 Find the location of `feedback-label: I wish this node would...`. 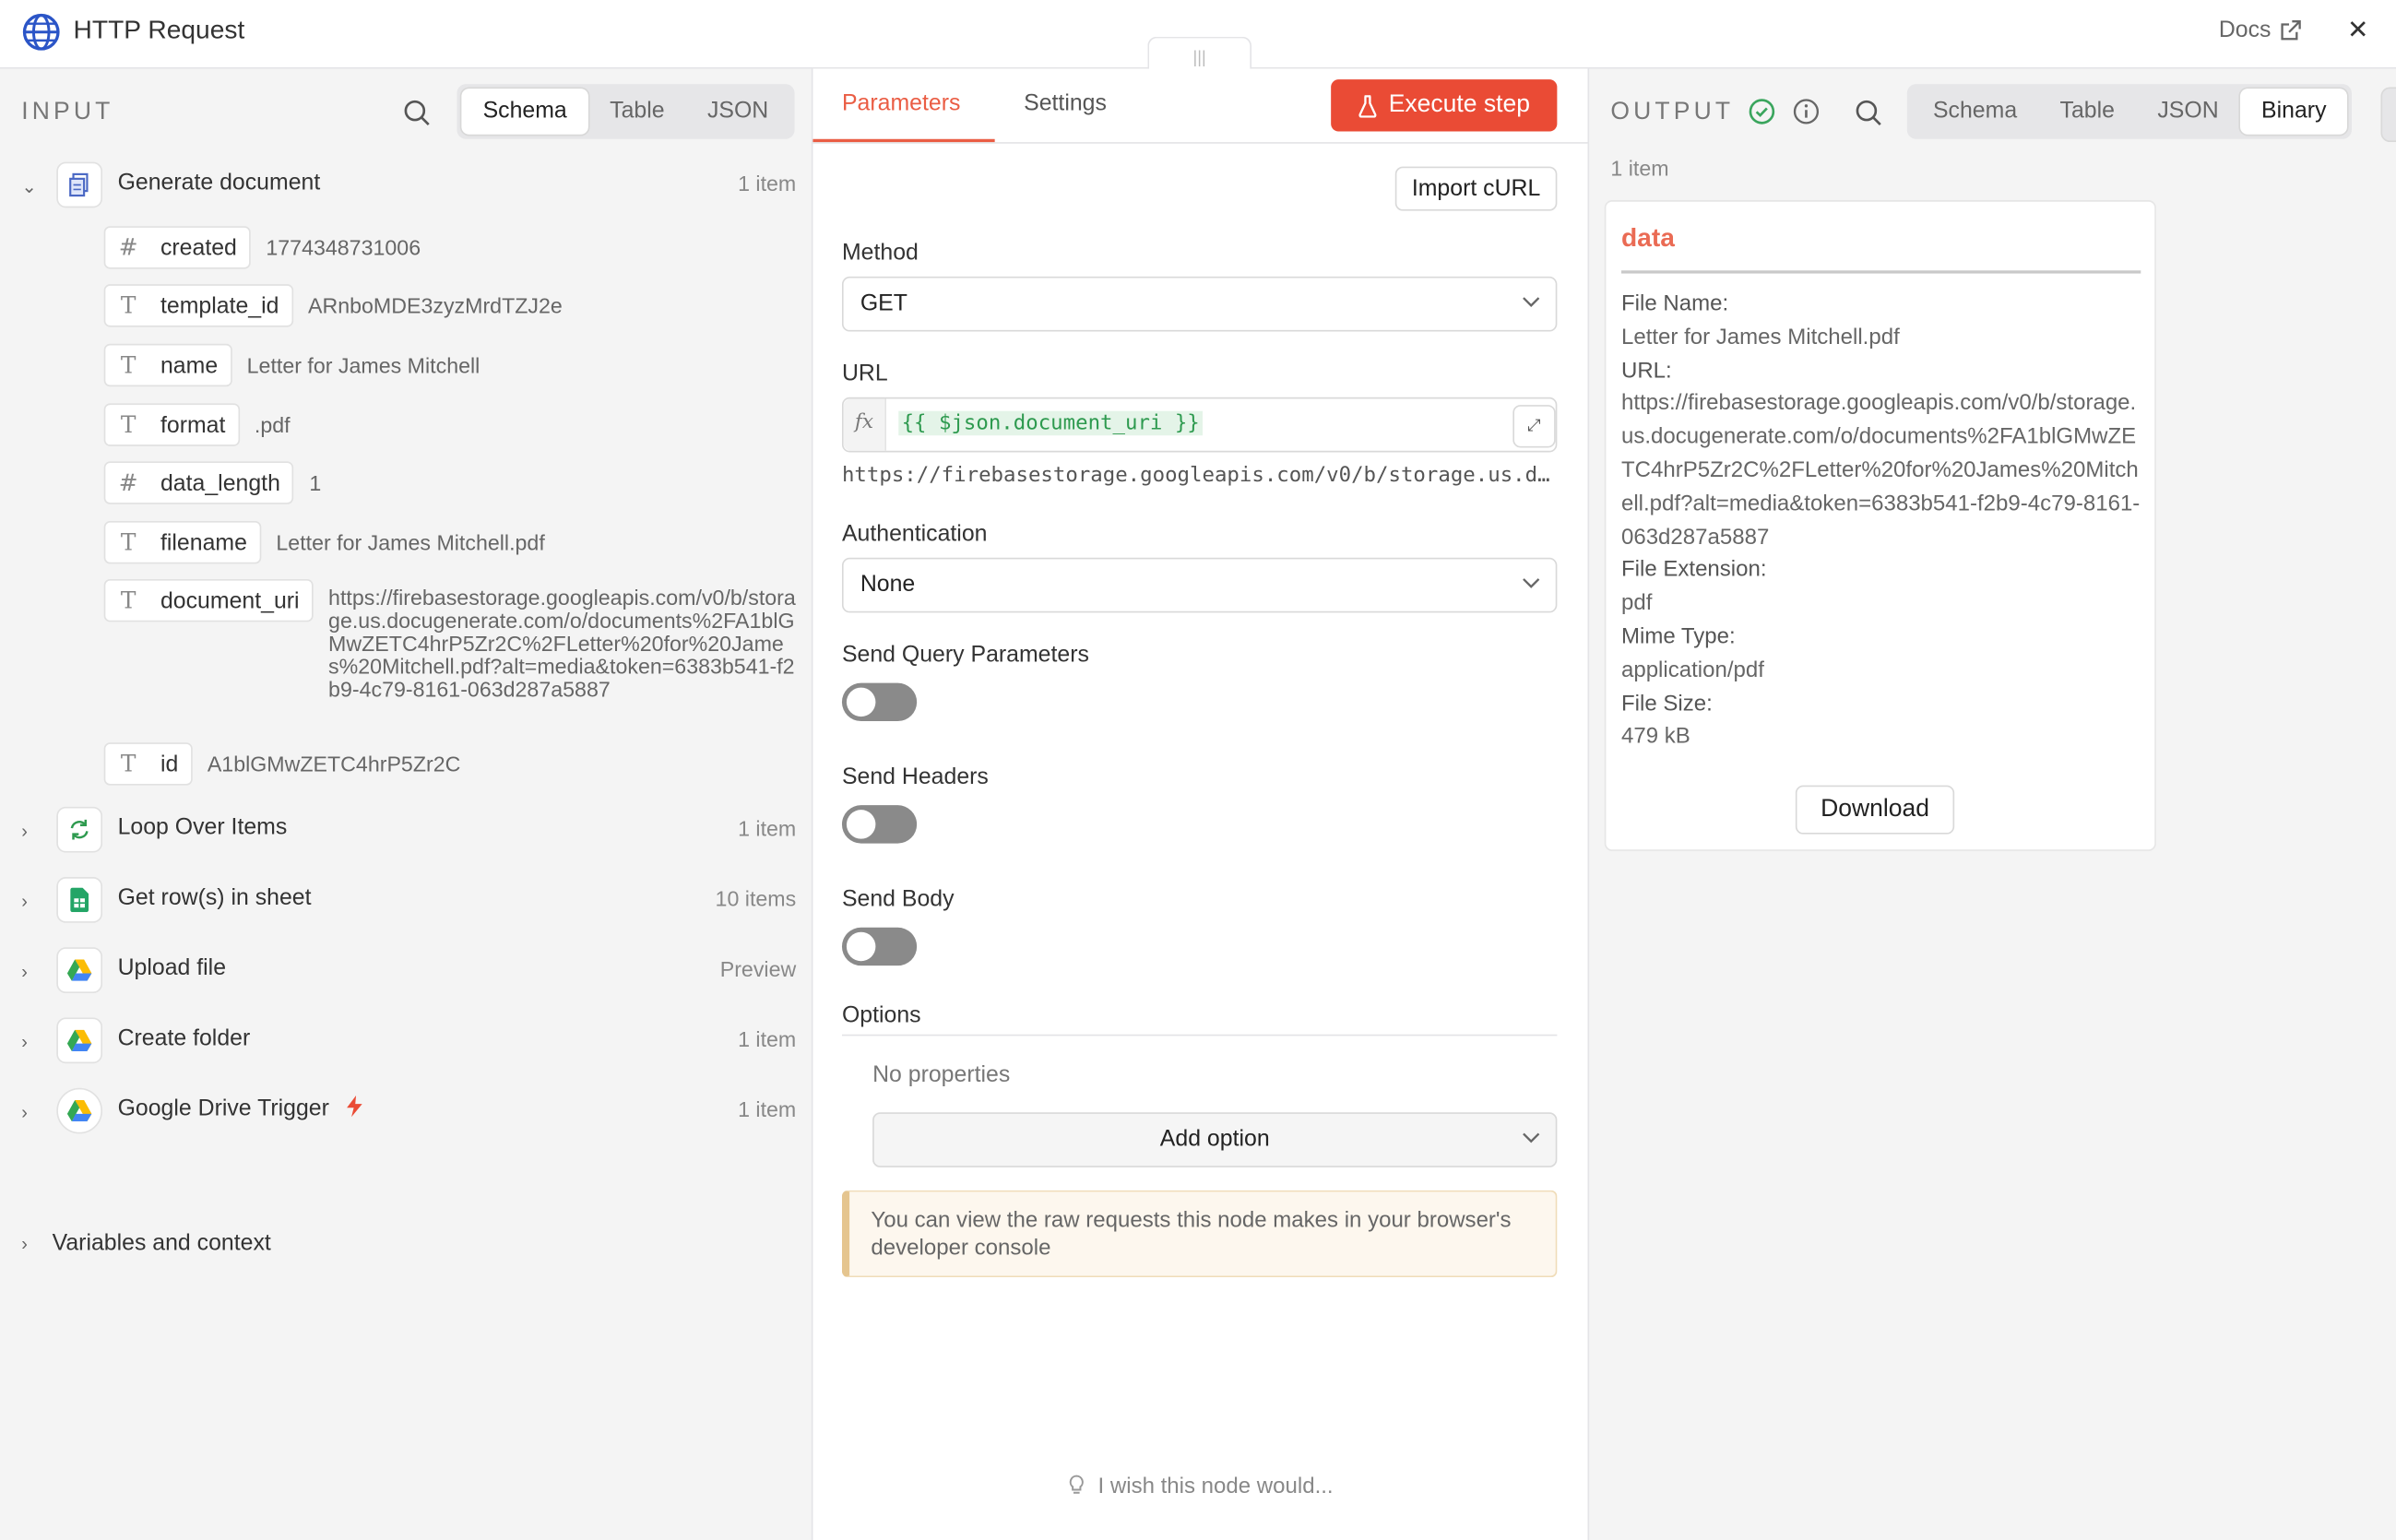

feedback-label: I wish this node would... is located at coordinates (1216, 1487).